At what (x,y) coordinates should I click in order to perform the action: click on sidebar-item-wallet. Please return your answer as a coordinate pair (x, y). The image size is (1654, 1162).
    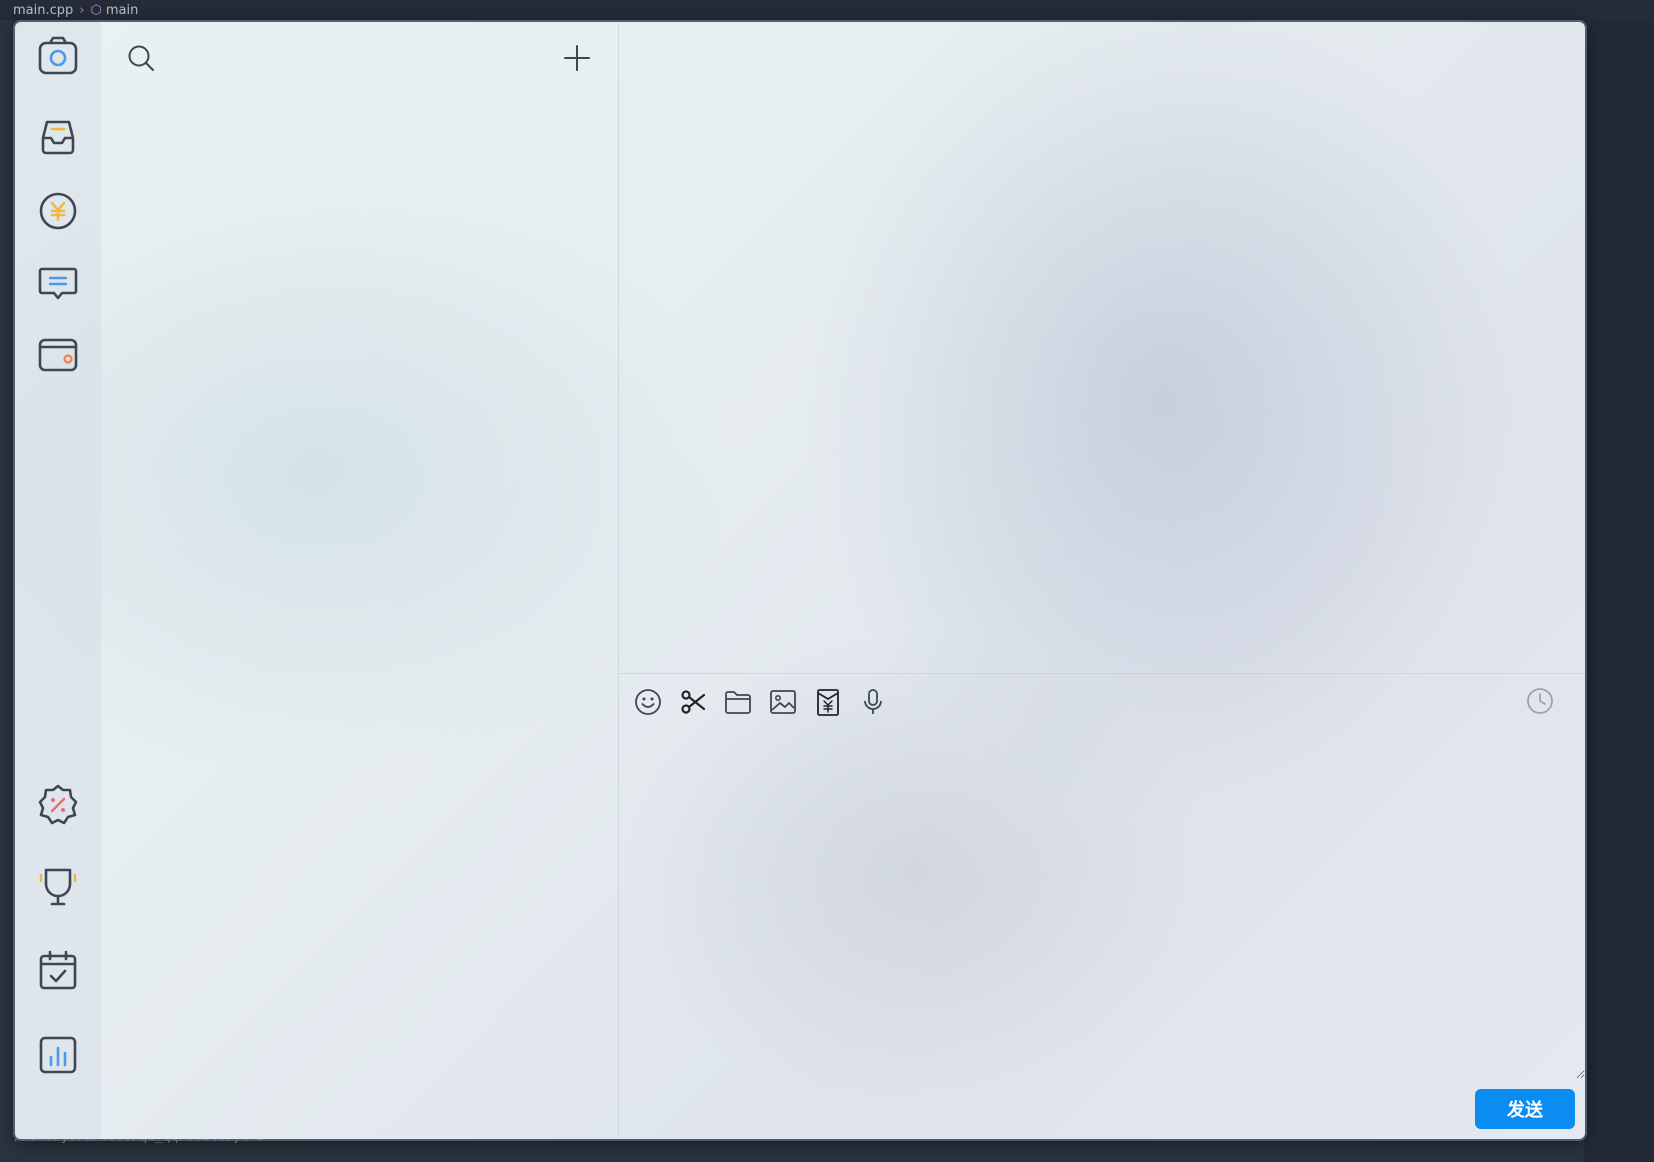
    Looking at the image, I should click on (58, 355).